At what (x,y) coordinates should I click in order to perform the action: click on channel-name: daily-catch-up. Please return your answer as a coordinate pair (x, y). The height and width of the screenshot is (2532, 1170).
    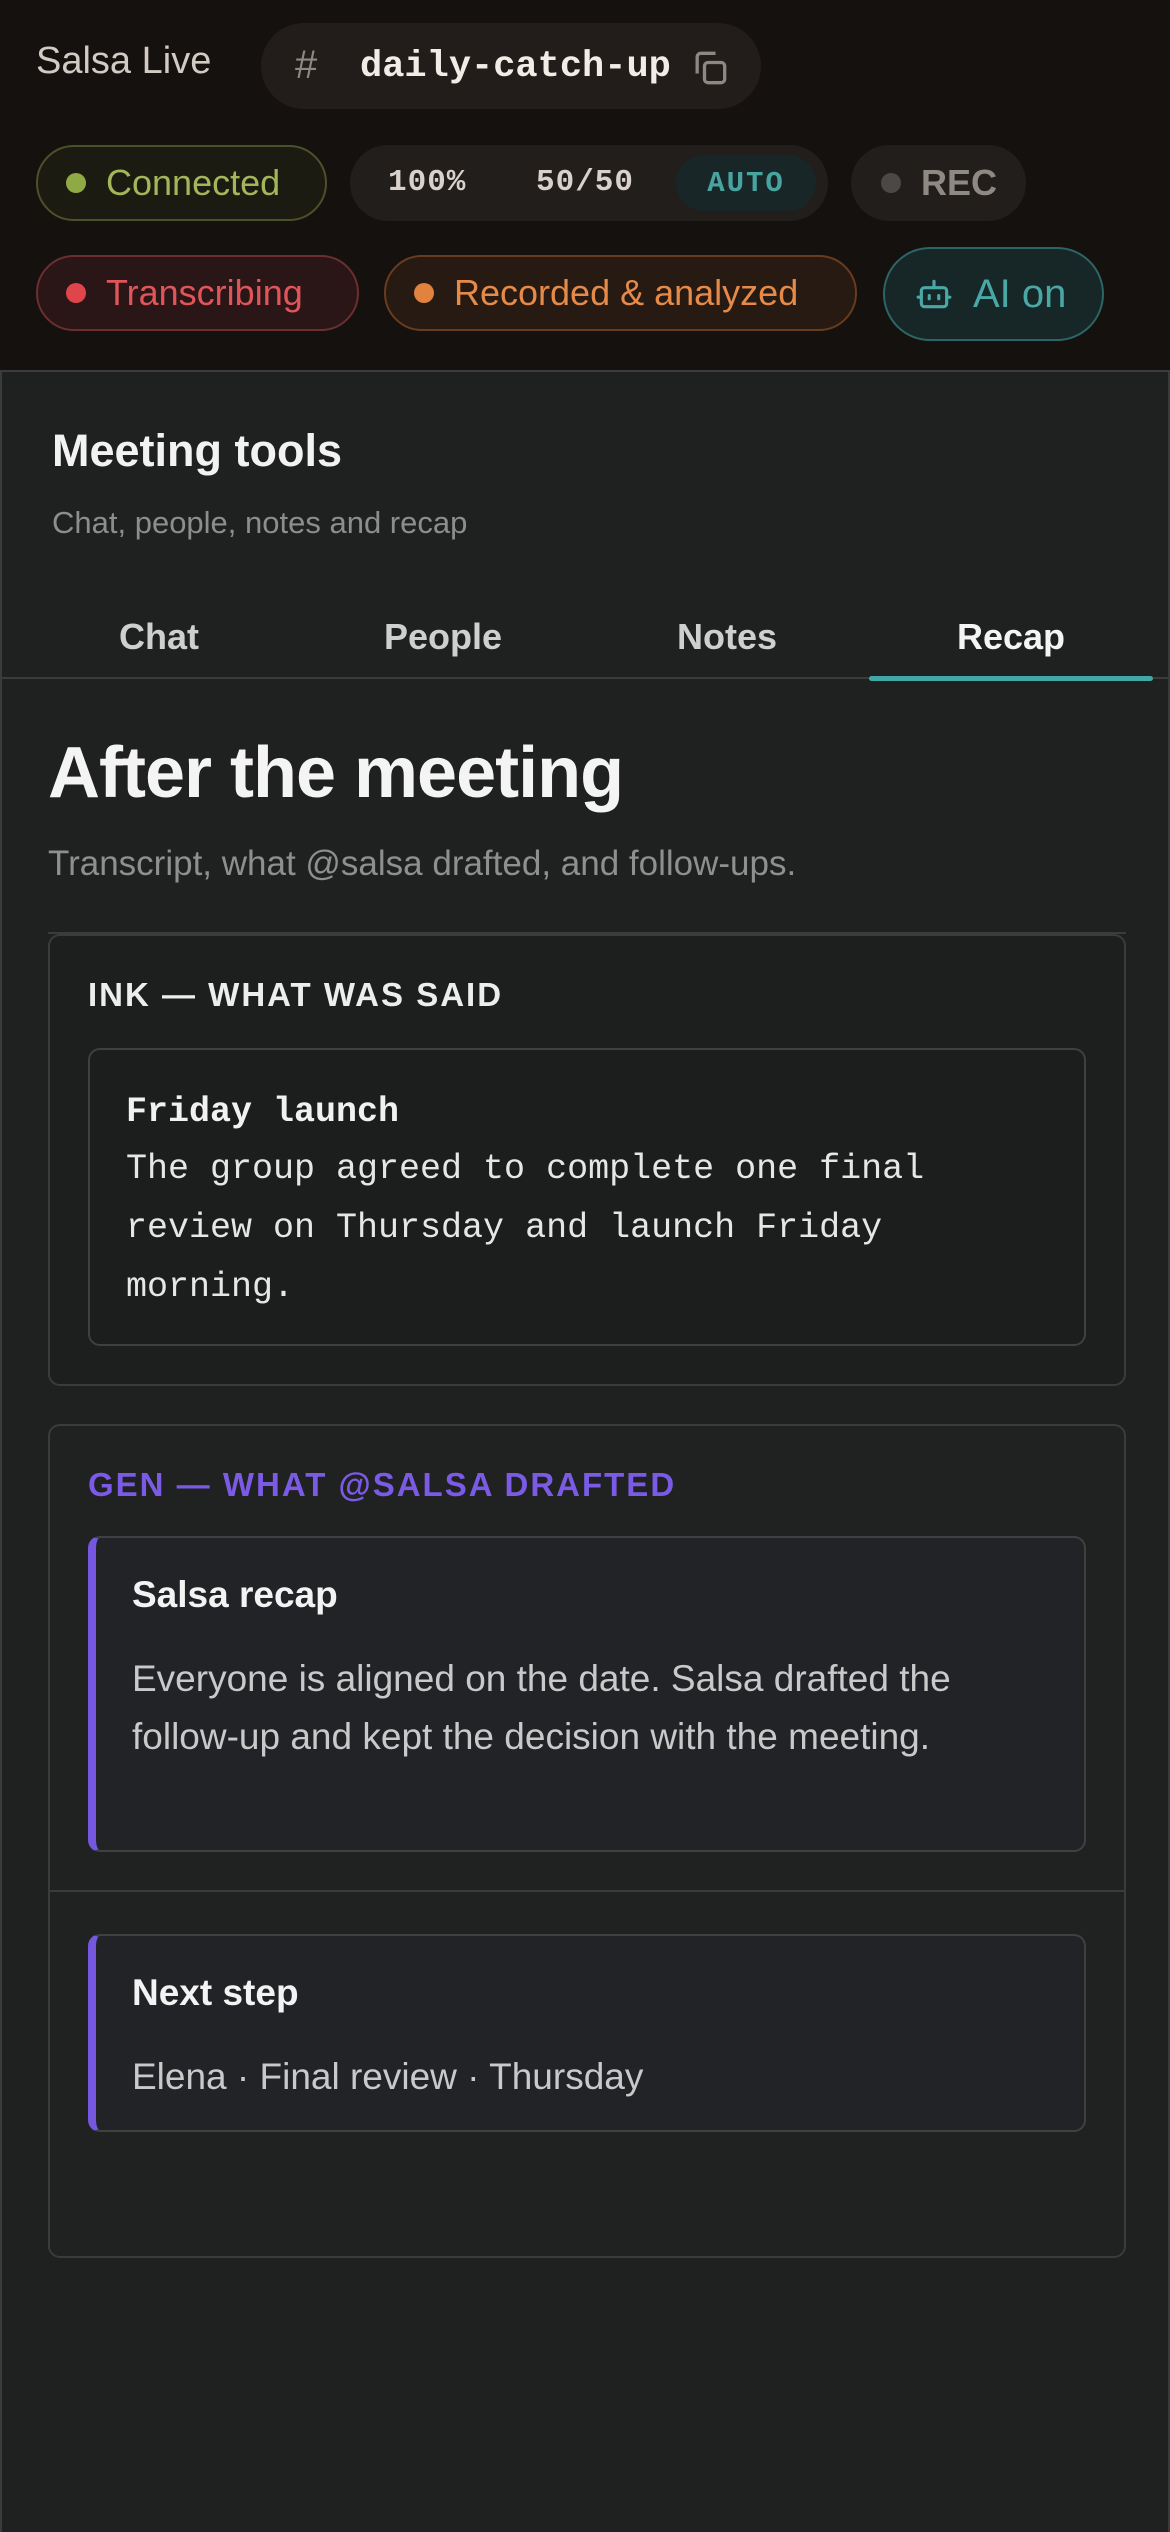
    Looking at the image, I should click on (515, 67).